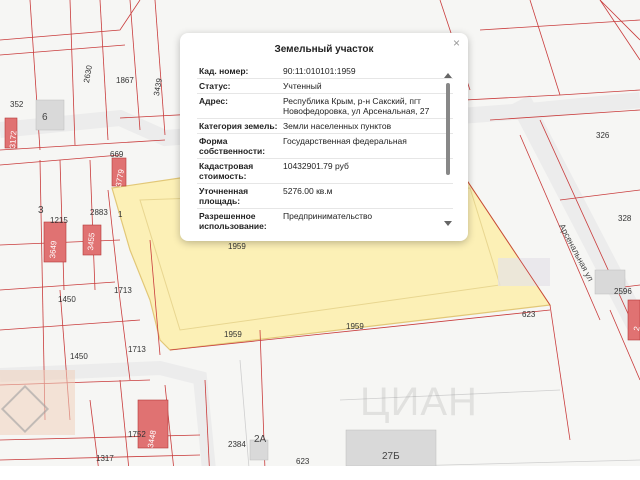  What do you see at coordinates (45, 117) in the screenshot?
I see `parcel-label: 6` at bounding box center [45, 117].